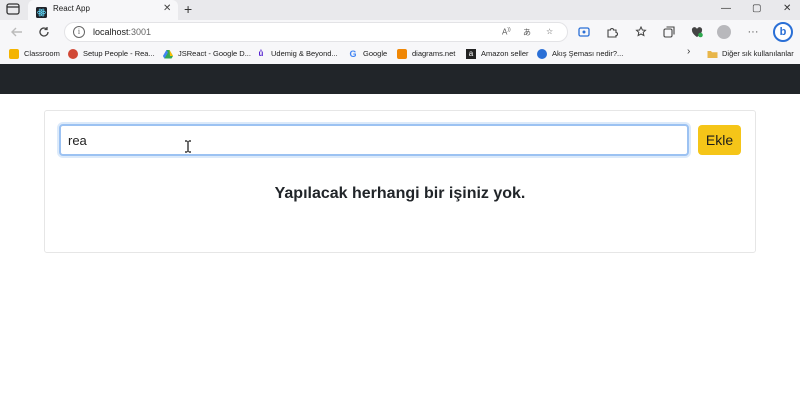 Image resolution: width=800 pixels, height=420 pixels. What do you see at coordinates (726, 9) in the screenshot?
I see `minimize-icon: —` at bounding box center [726, 9].